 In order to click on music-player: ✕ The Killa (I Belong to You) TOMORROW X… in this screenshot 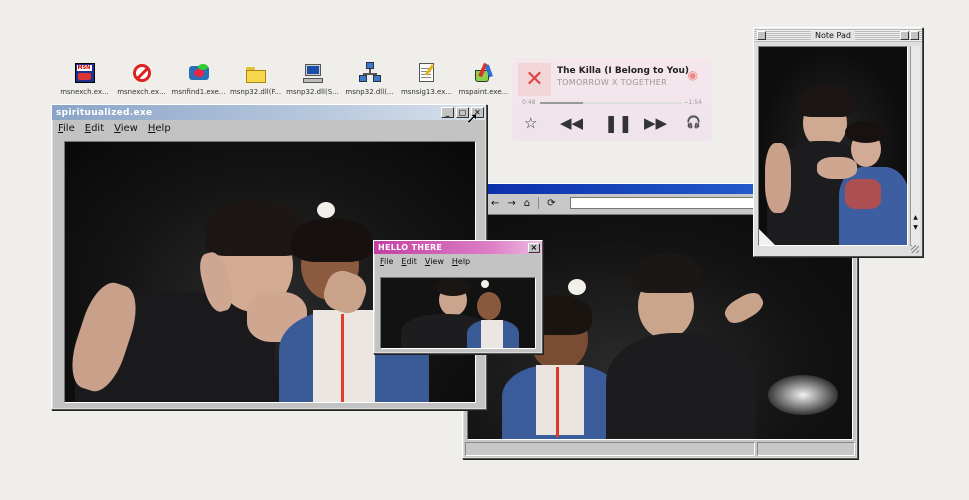, I will do `click(612, 99)`.